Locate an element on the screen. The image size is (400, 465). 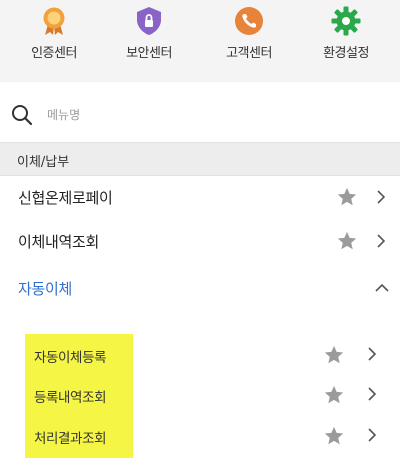
sub-item-processing-result: 처리결과조회 is located at coordinates (200, 436).